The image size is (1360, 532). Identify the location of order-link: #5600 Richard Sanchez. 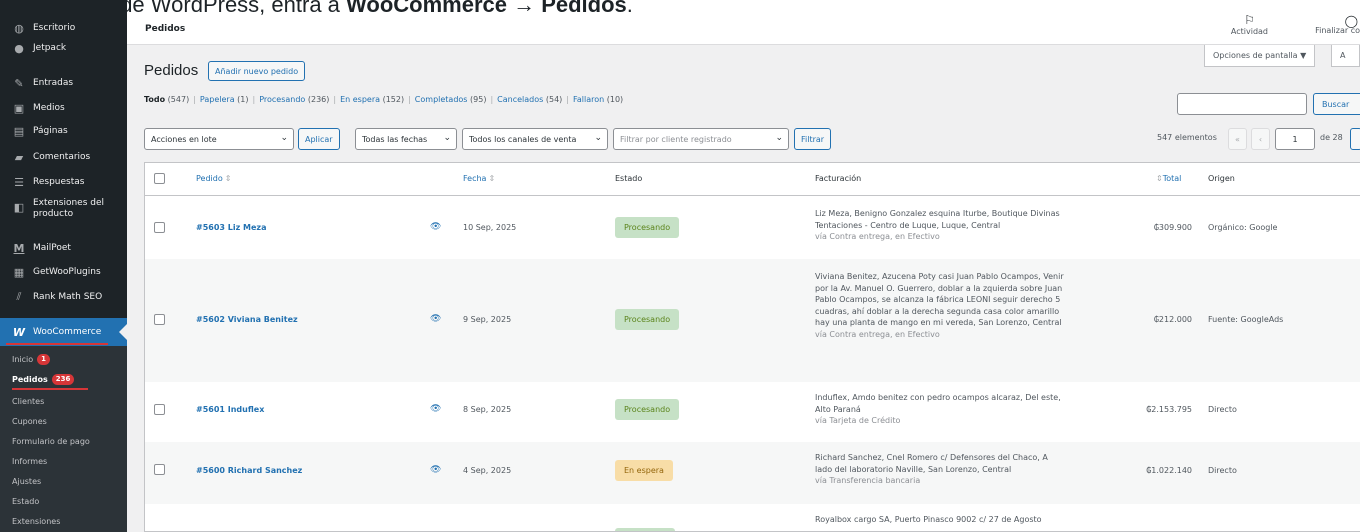
(249, 470).